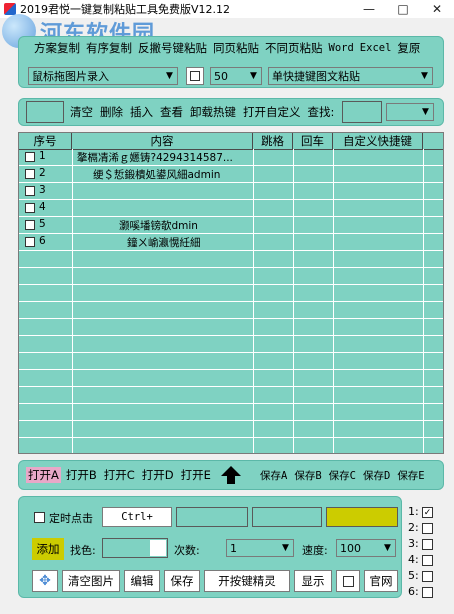 The height and width of the screenshot is (614, 454). I want to click on backtick-paste-button: 反撇号键粘贴, so click(172, 48).